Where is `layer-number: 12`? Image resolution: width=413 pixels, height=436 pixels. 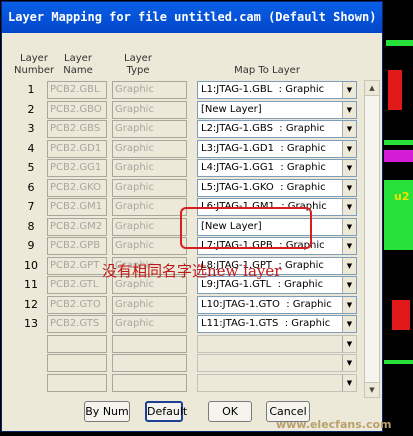
layer-number: 12 is located at coordinates (31, 304).